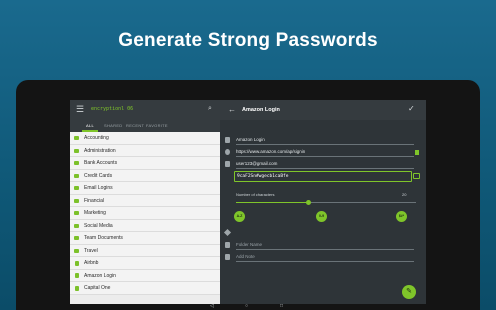 Image resolution: width=496 pixels, height=310 pixels. I want to click on list-item-label: Airbnb, so click(91, 263).